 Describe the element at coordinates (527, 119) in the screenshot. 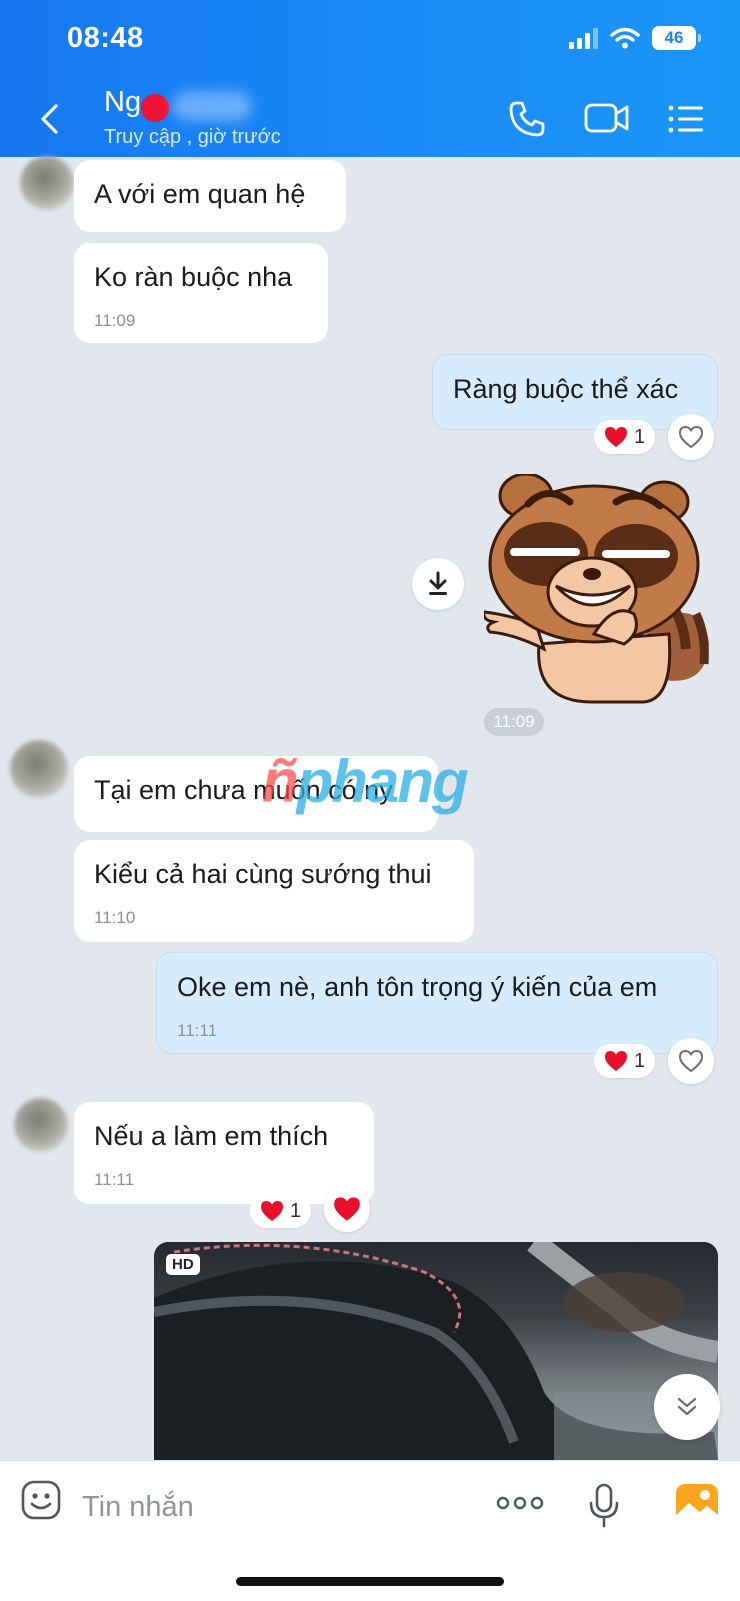

I see `phone-icon` at that location.